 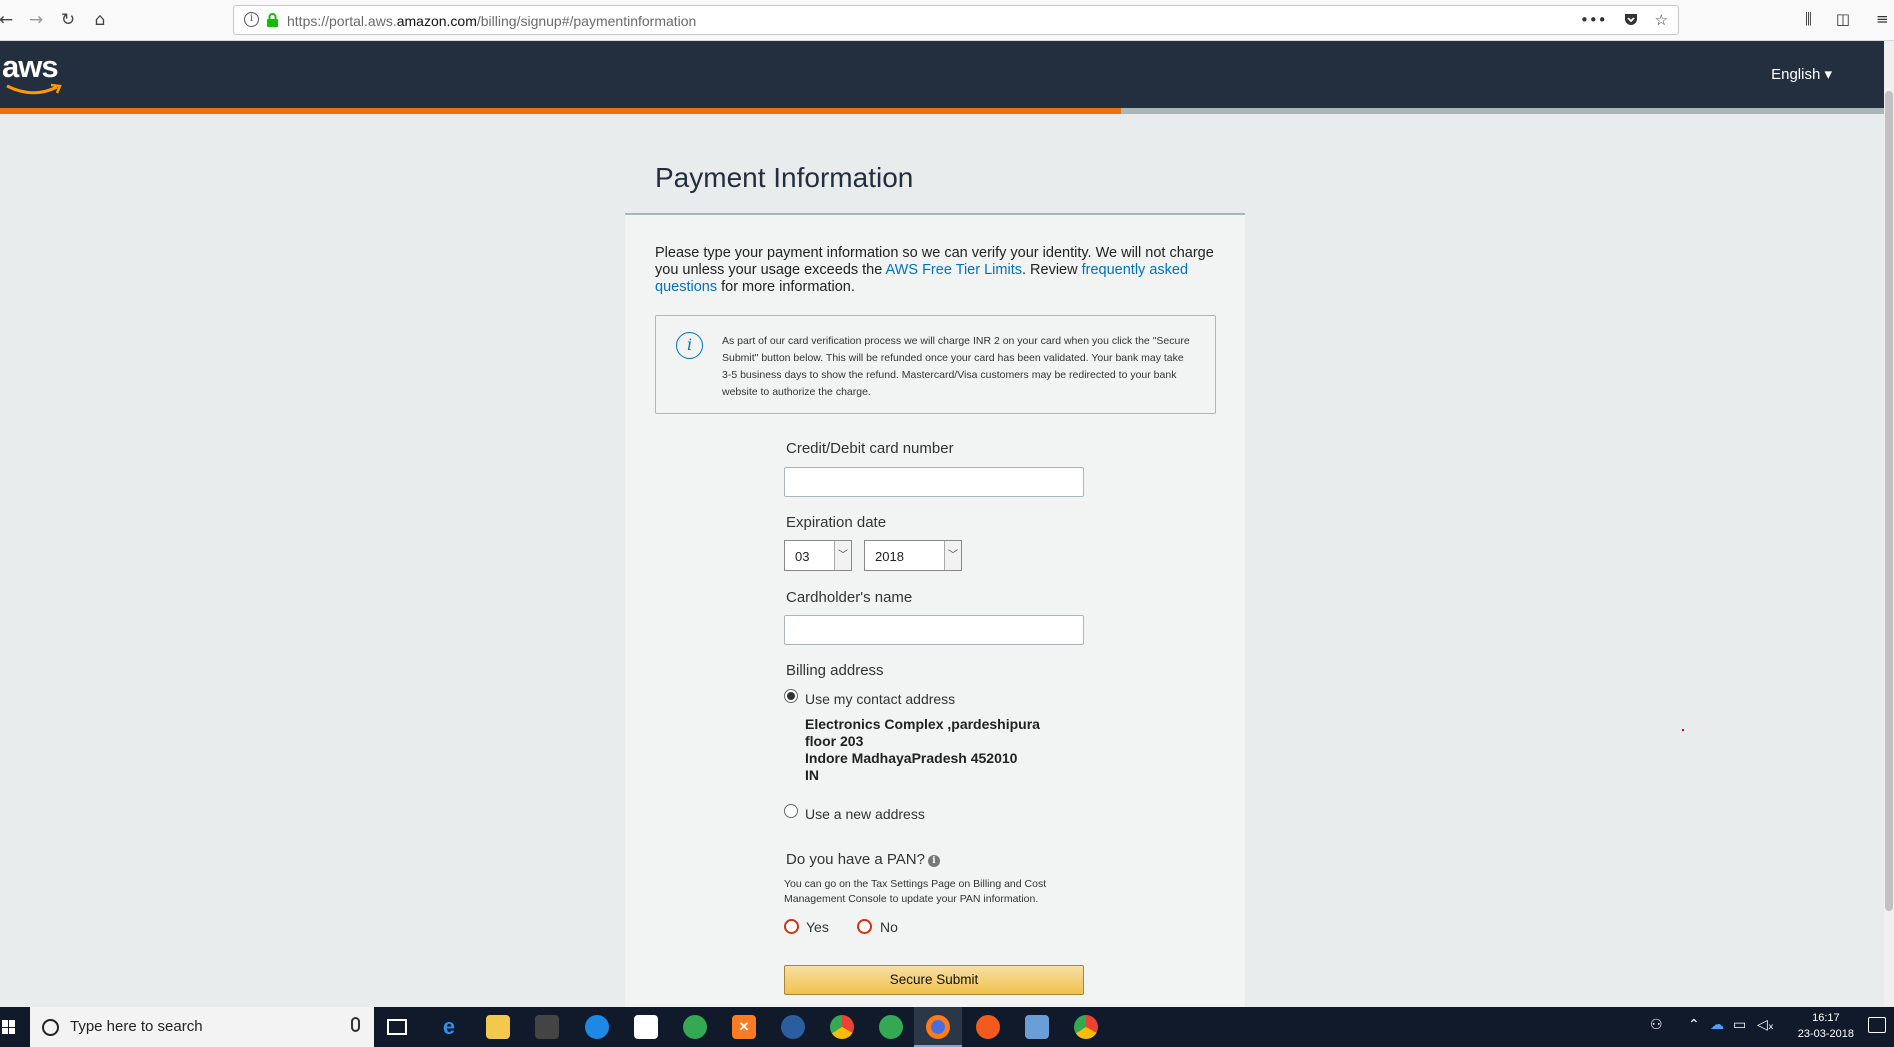 What do you see at coordinates (689, 345) in the screenshot?
I see `info-icon: i` at bounding box center [689, 345].